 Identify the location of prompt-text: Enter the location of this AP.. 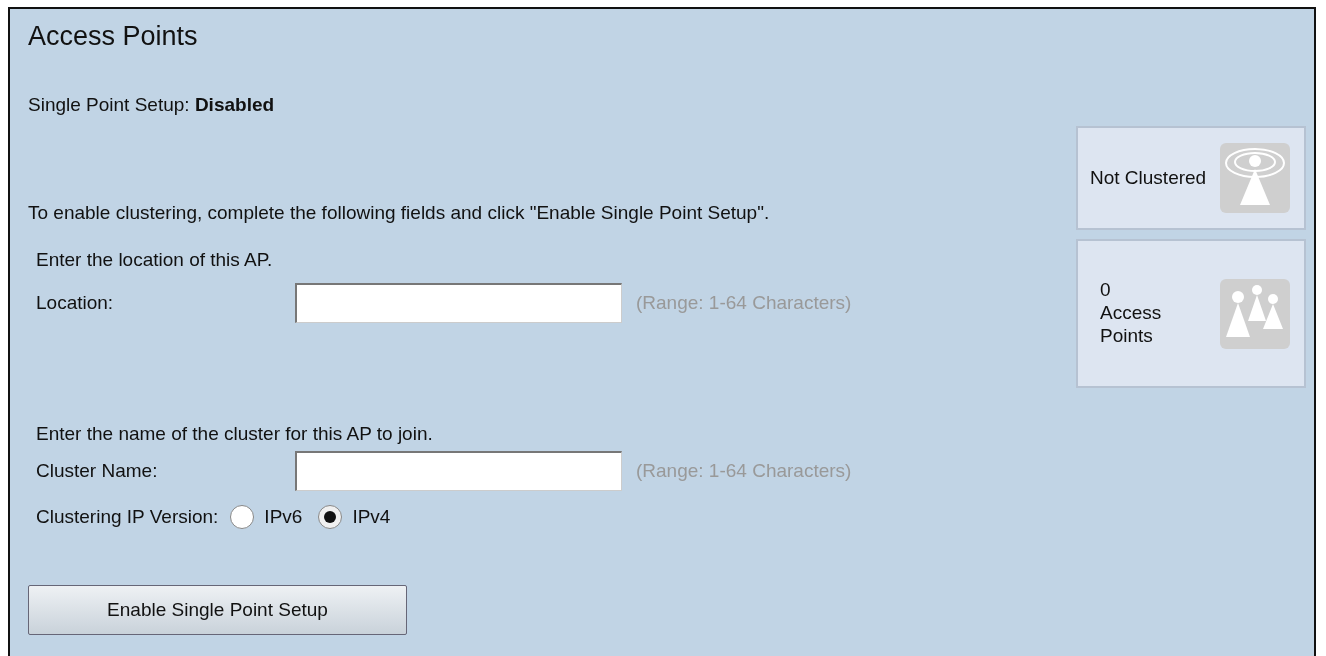
(155, 260).